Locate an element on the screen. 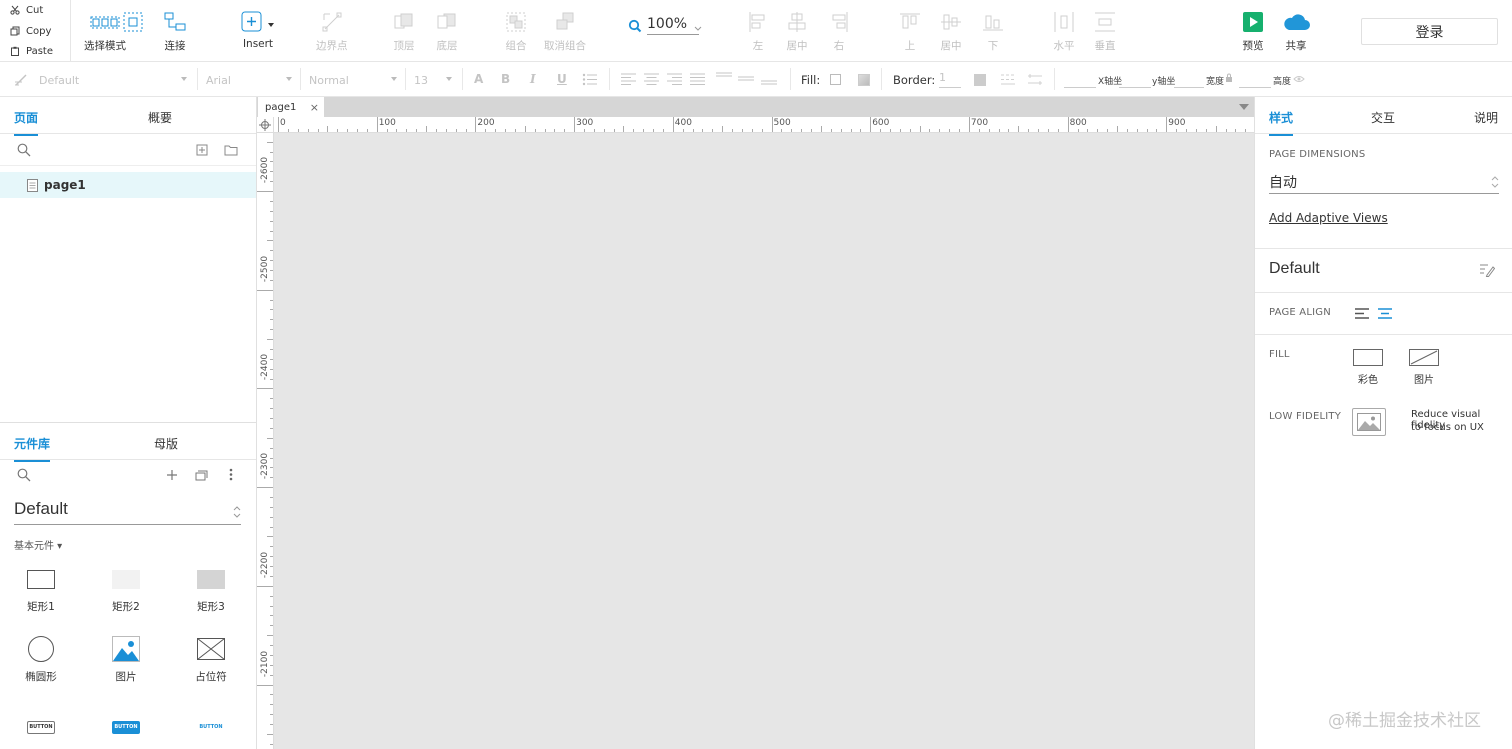 The height and width of the screenshot is (749, 1512). fill-color-option: 彩色 is located at coordinates (1368, 367).